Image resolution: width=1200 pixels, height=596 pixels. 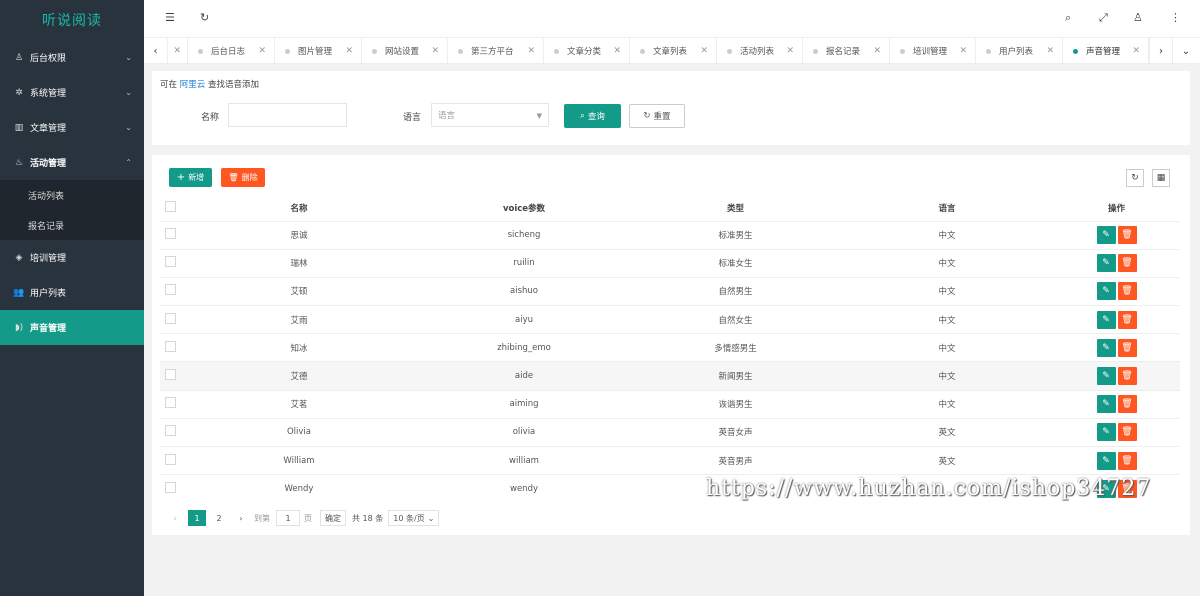 I want to click on more-icon: ⋮, so click(x=1175, y=17).